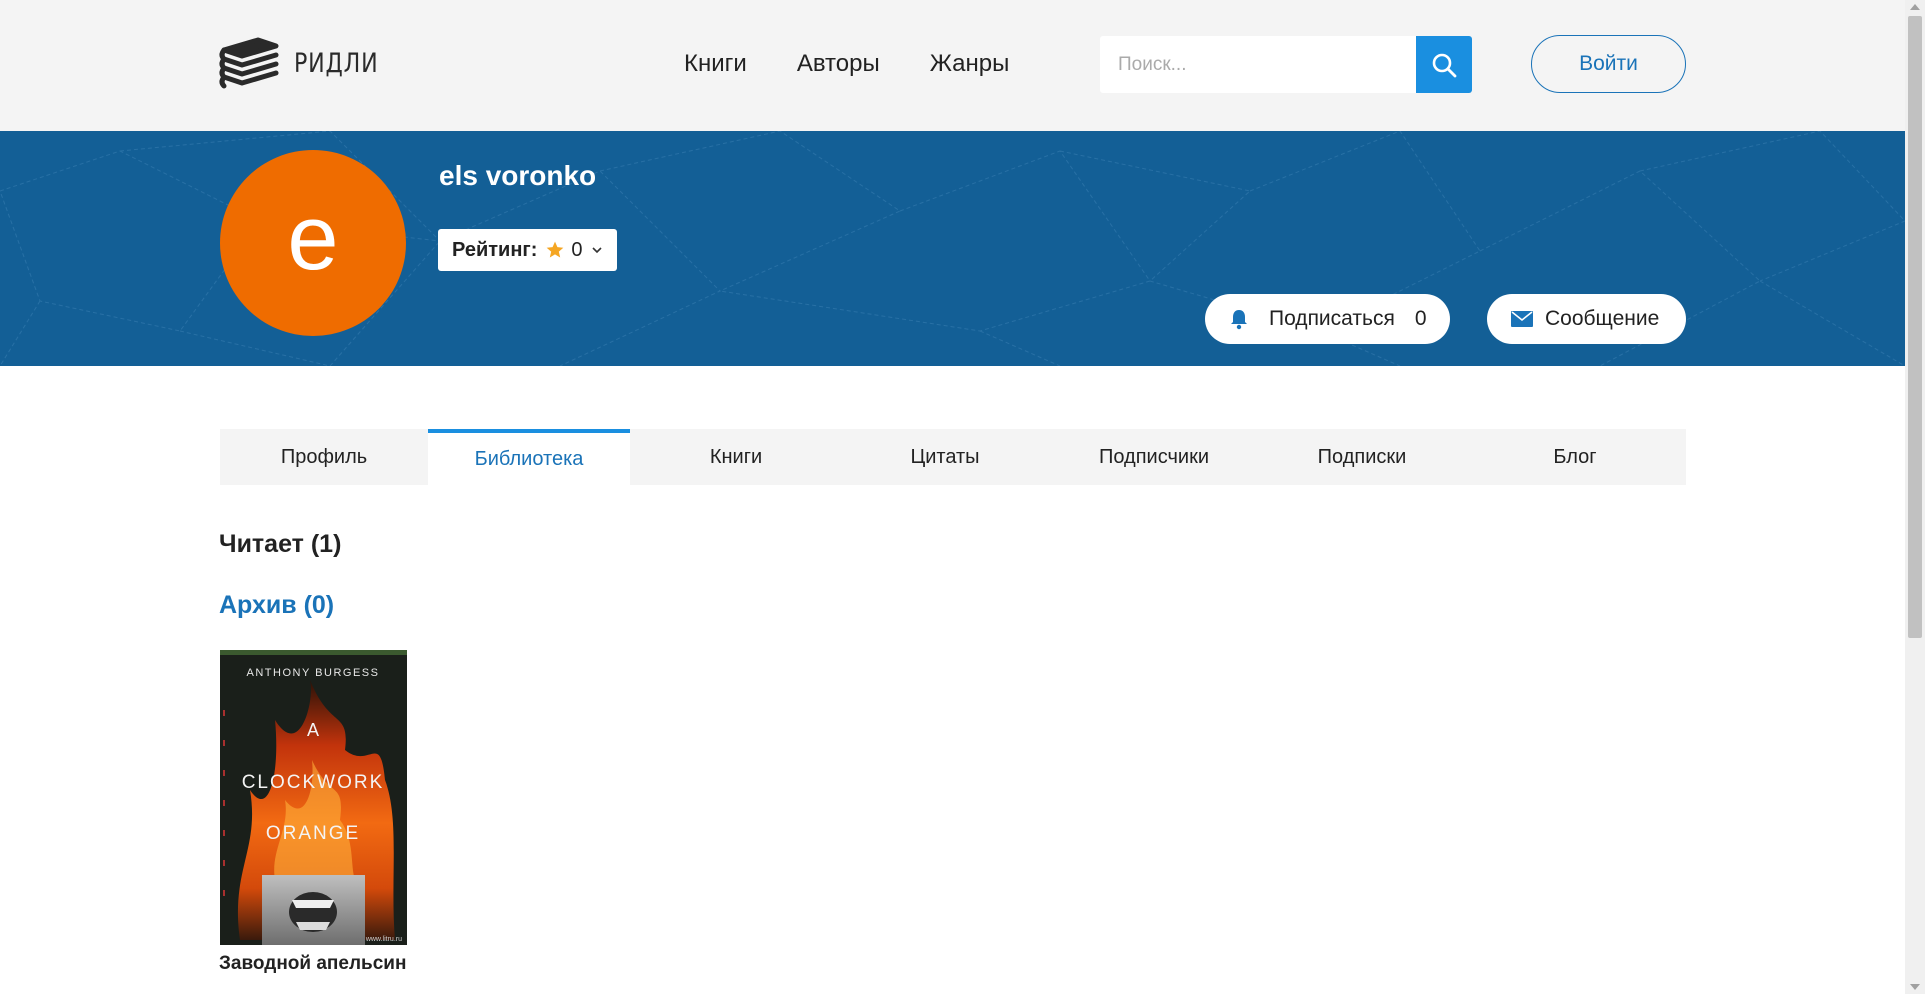  I want to click on envelope-icon, so click(1522, 319).